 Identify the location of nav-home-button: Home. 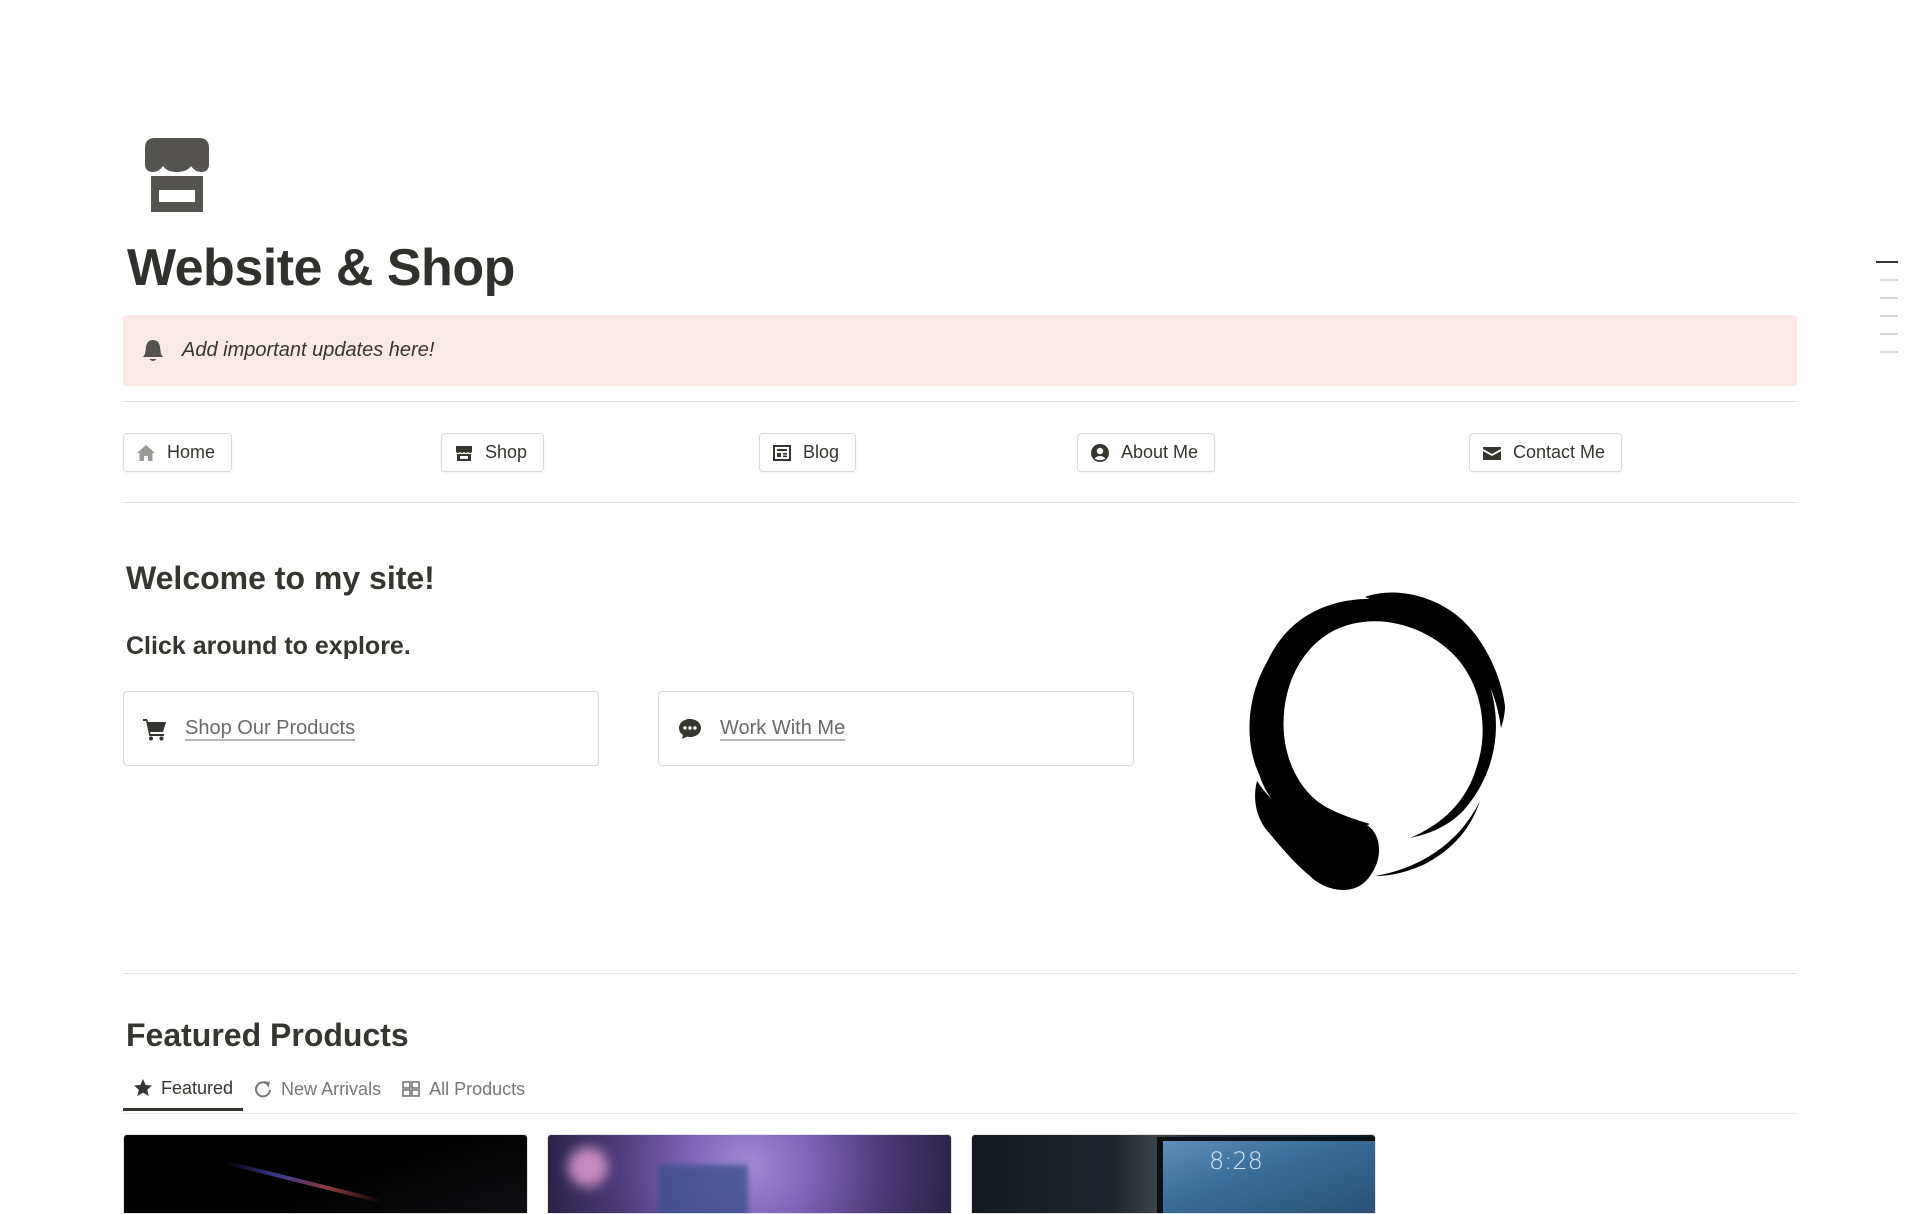
(178, 452).